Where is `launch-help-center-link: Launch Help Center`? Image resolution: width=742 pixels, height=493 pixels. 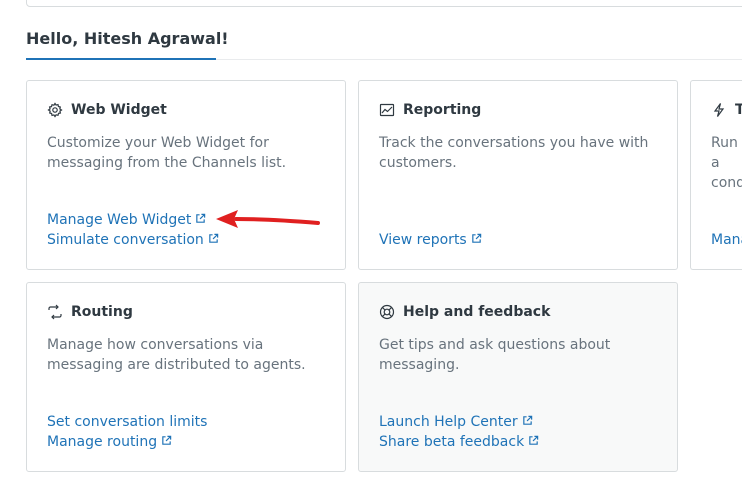
launch-help-center-link: Launch Help Center is located at coordinates (459, 422).